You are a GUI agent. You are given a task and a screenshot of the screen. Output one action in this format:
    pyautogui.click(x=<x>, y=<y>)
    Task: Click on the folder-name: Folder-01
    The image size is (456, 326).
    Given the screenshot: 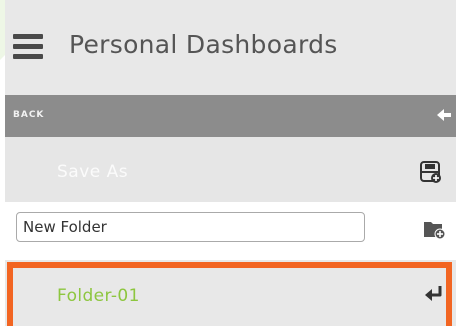 What is the action you would take?
    pyautogui.click(x=98, y=296)
    